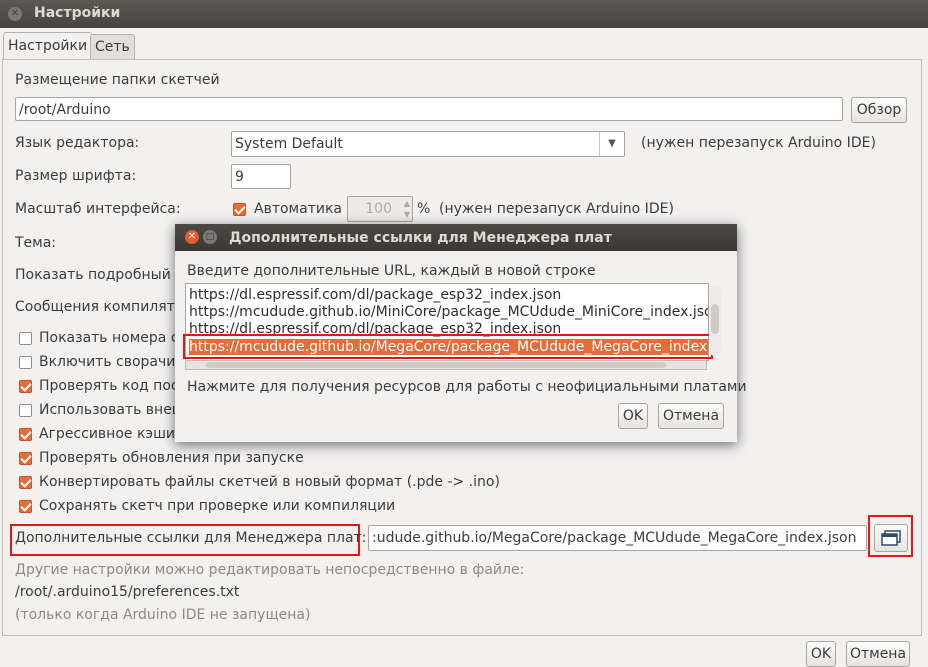 This screenshot has height=667, width=928. Describe the element at coordinates (99, 275) in the screenshot. I see `verbose-label: Показать подробный в` at that location.